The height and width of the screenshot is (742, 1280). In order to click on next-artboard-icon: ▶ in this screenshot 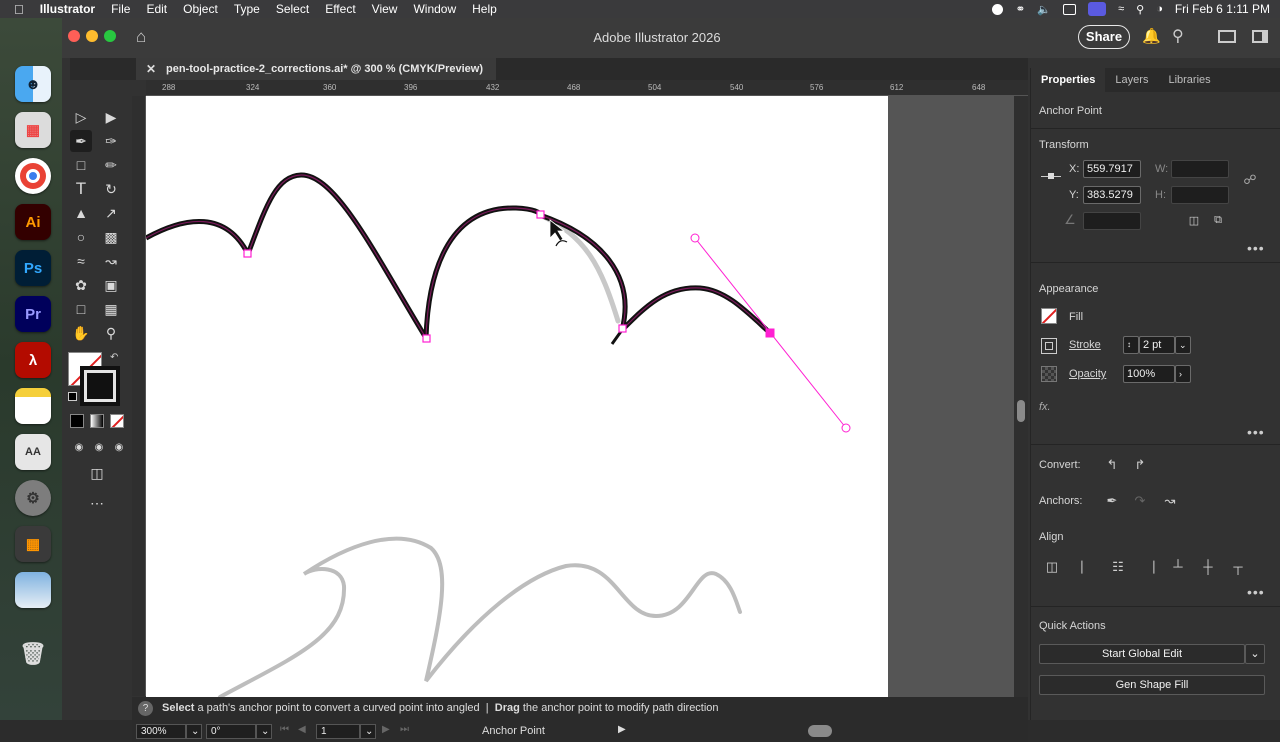, I will do `click(386, 729)`.